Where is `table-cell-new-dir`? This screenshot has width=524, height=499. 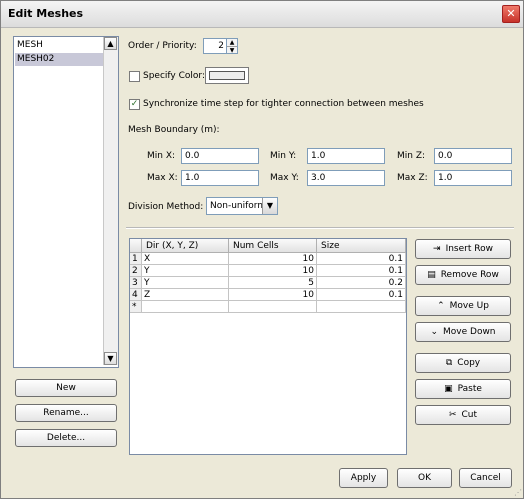 table-cell-new-dir is located at coordinates (185, 307).